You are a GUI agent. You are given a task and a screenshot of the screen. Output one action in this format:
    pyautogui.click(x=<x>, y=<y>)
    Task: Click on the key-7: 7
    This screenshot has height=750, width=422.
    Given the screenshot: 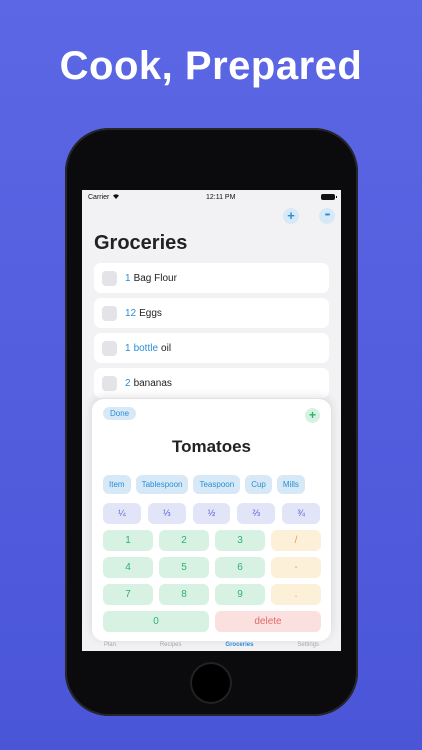 What is the action you would take?
    pyautogui.click(x=128, y=594)
    